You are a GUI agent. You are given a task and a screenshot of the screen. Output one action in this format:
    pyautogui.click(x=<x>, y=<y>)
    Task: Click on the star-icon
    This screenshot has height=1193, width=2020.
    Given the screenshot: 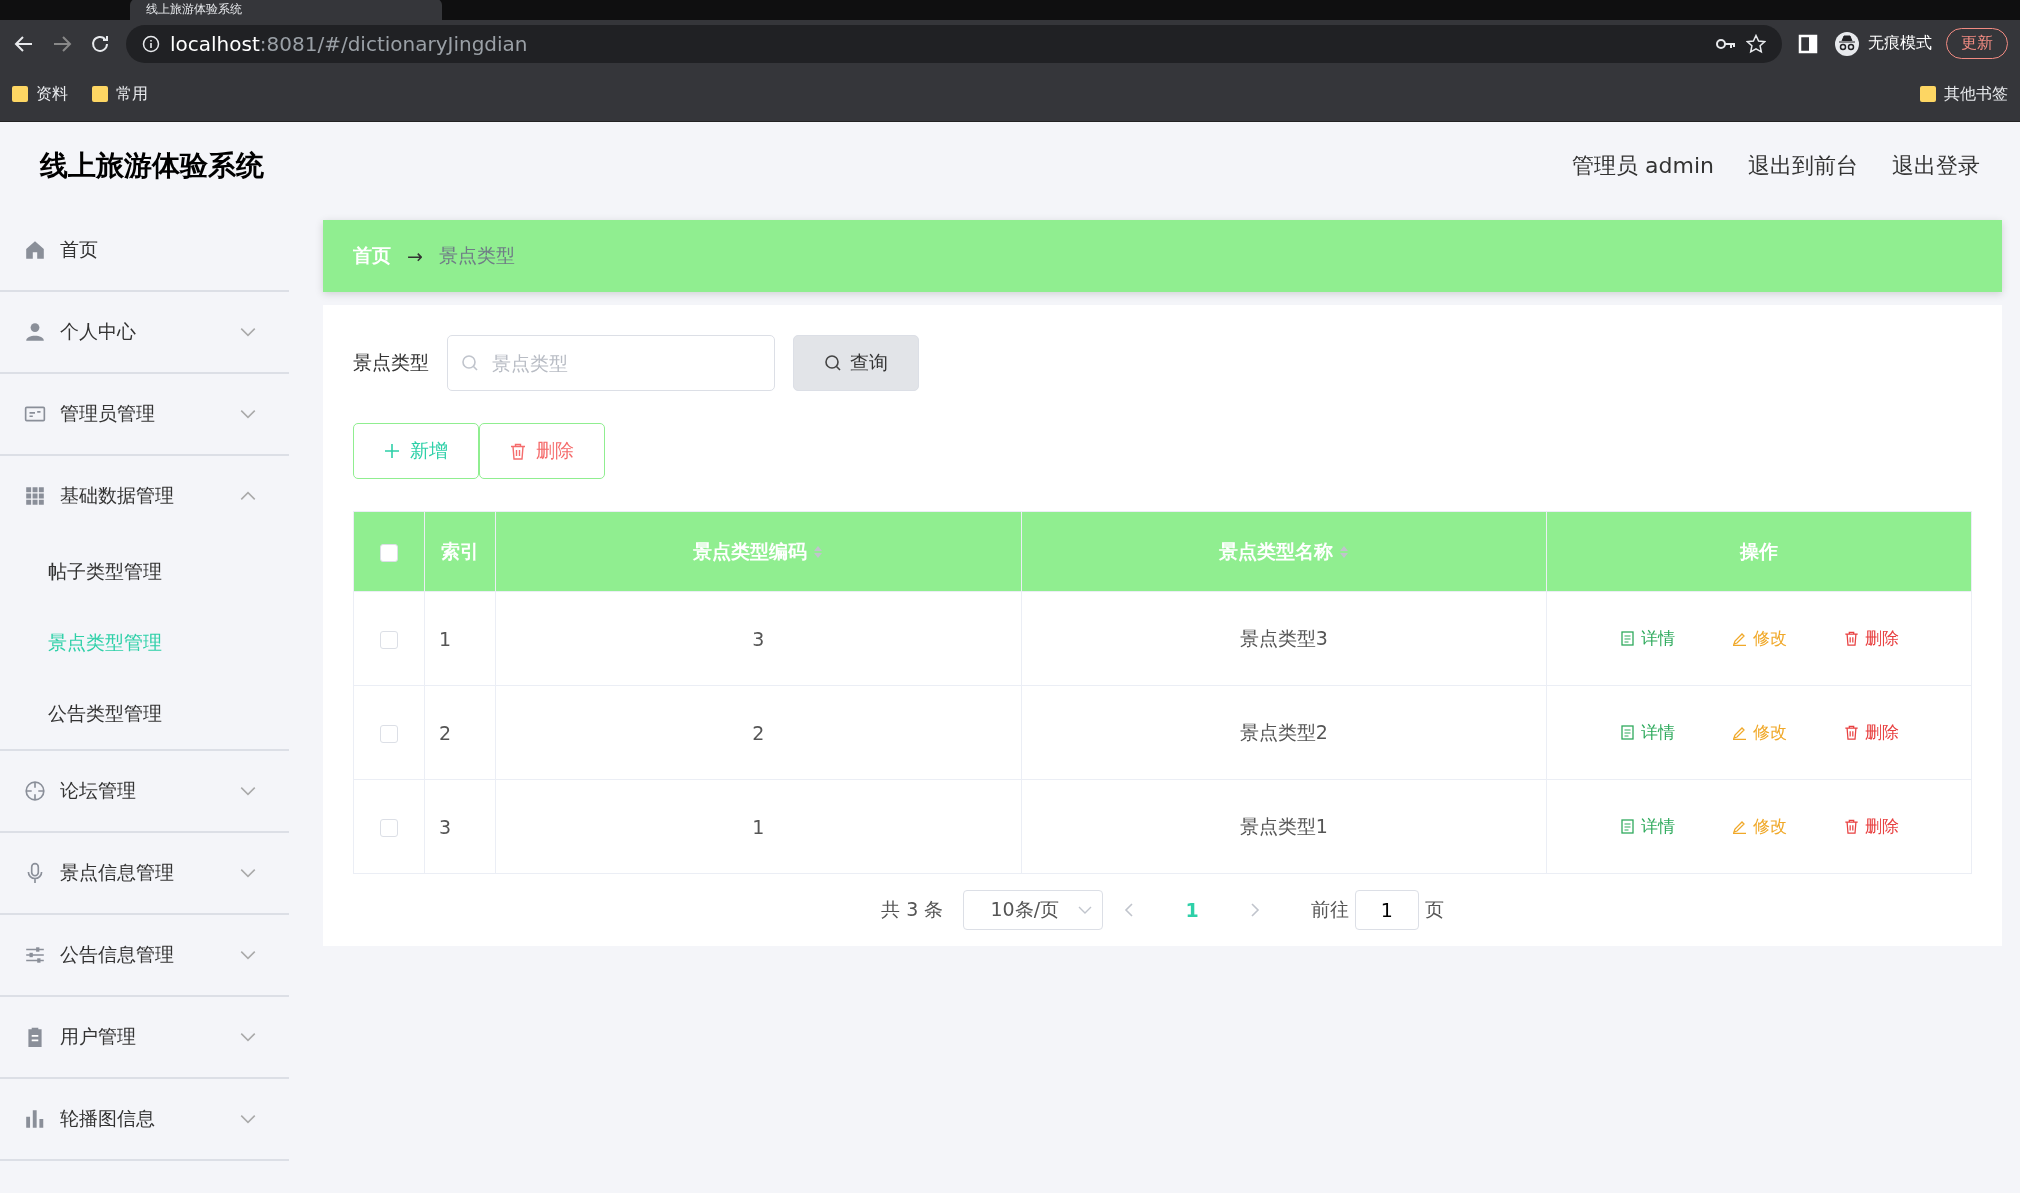 What is the action you would take?
    pyautogui.click(x=1756, y=43)
    